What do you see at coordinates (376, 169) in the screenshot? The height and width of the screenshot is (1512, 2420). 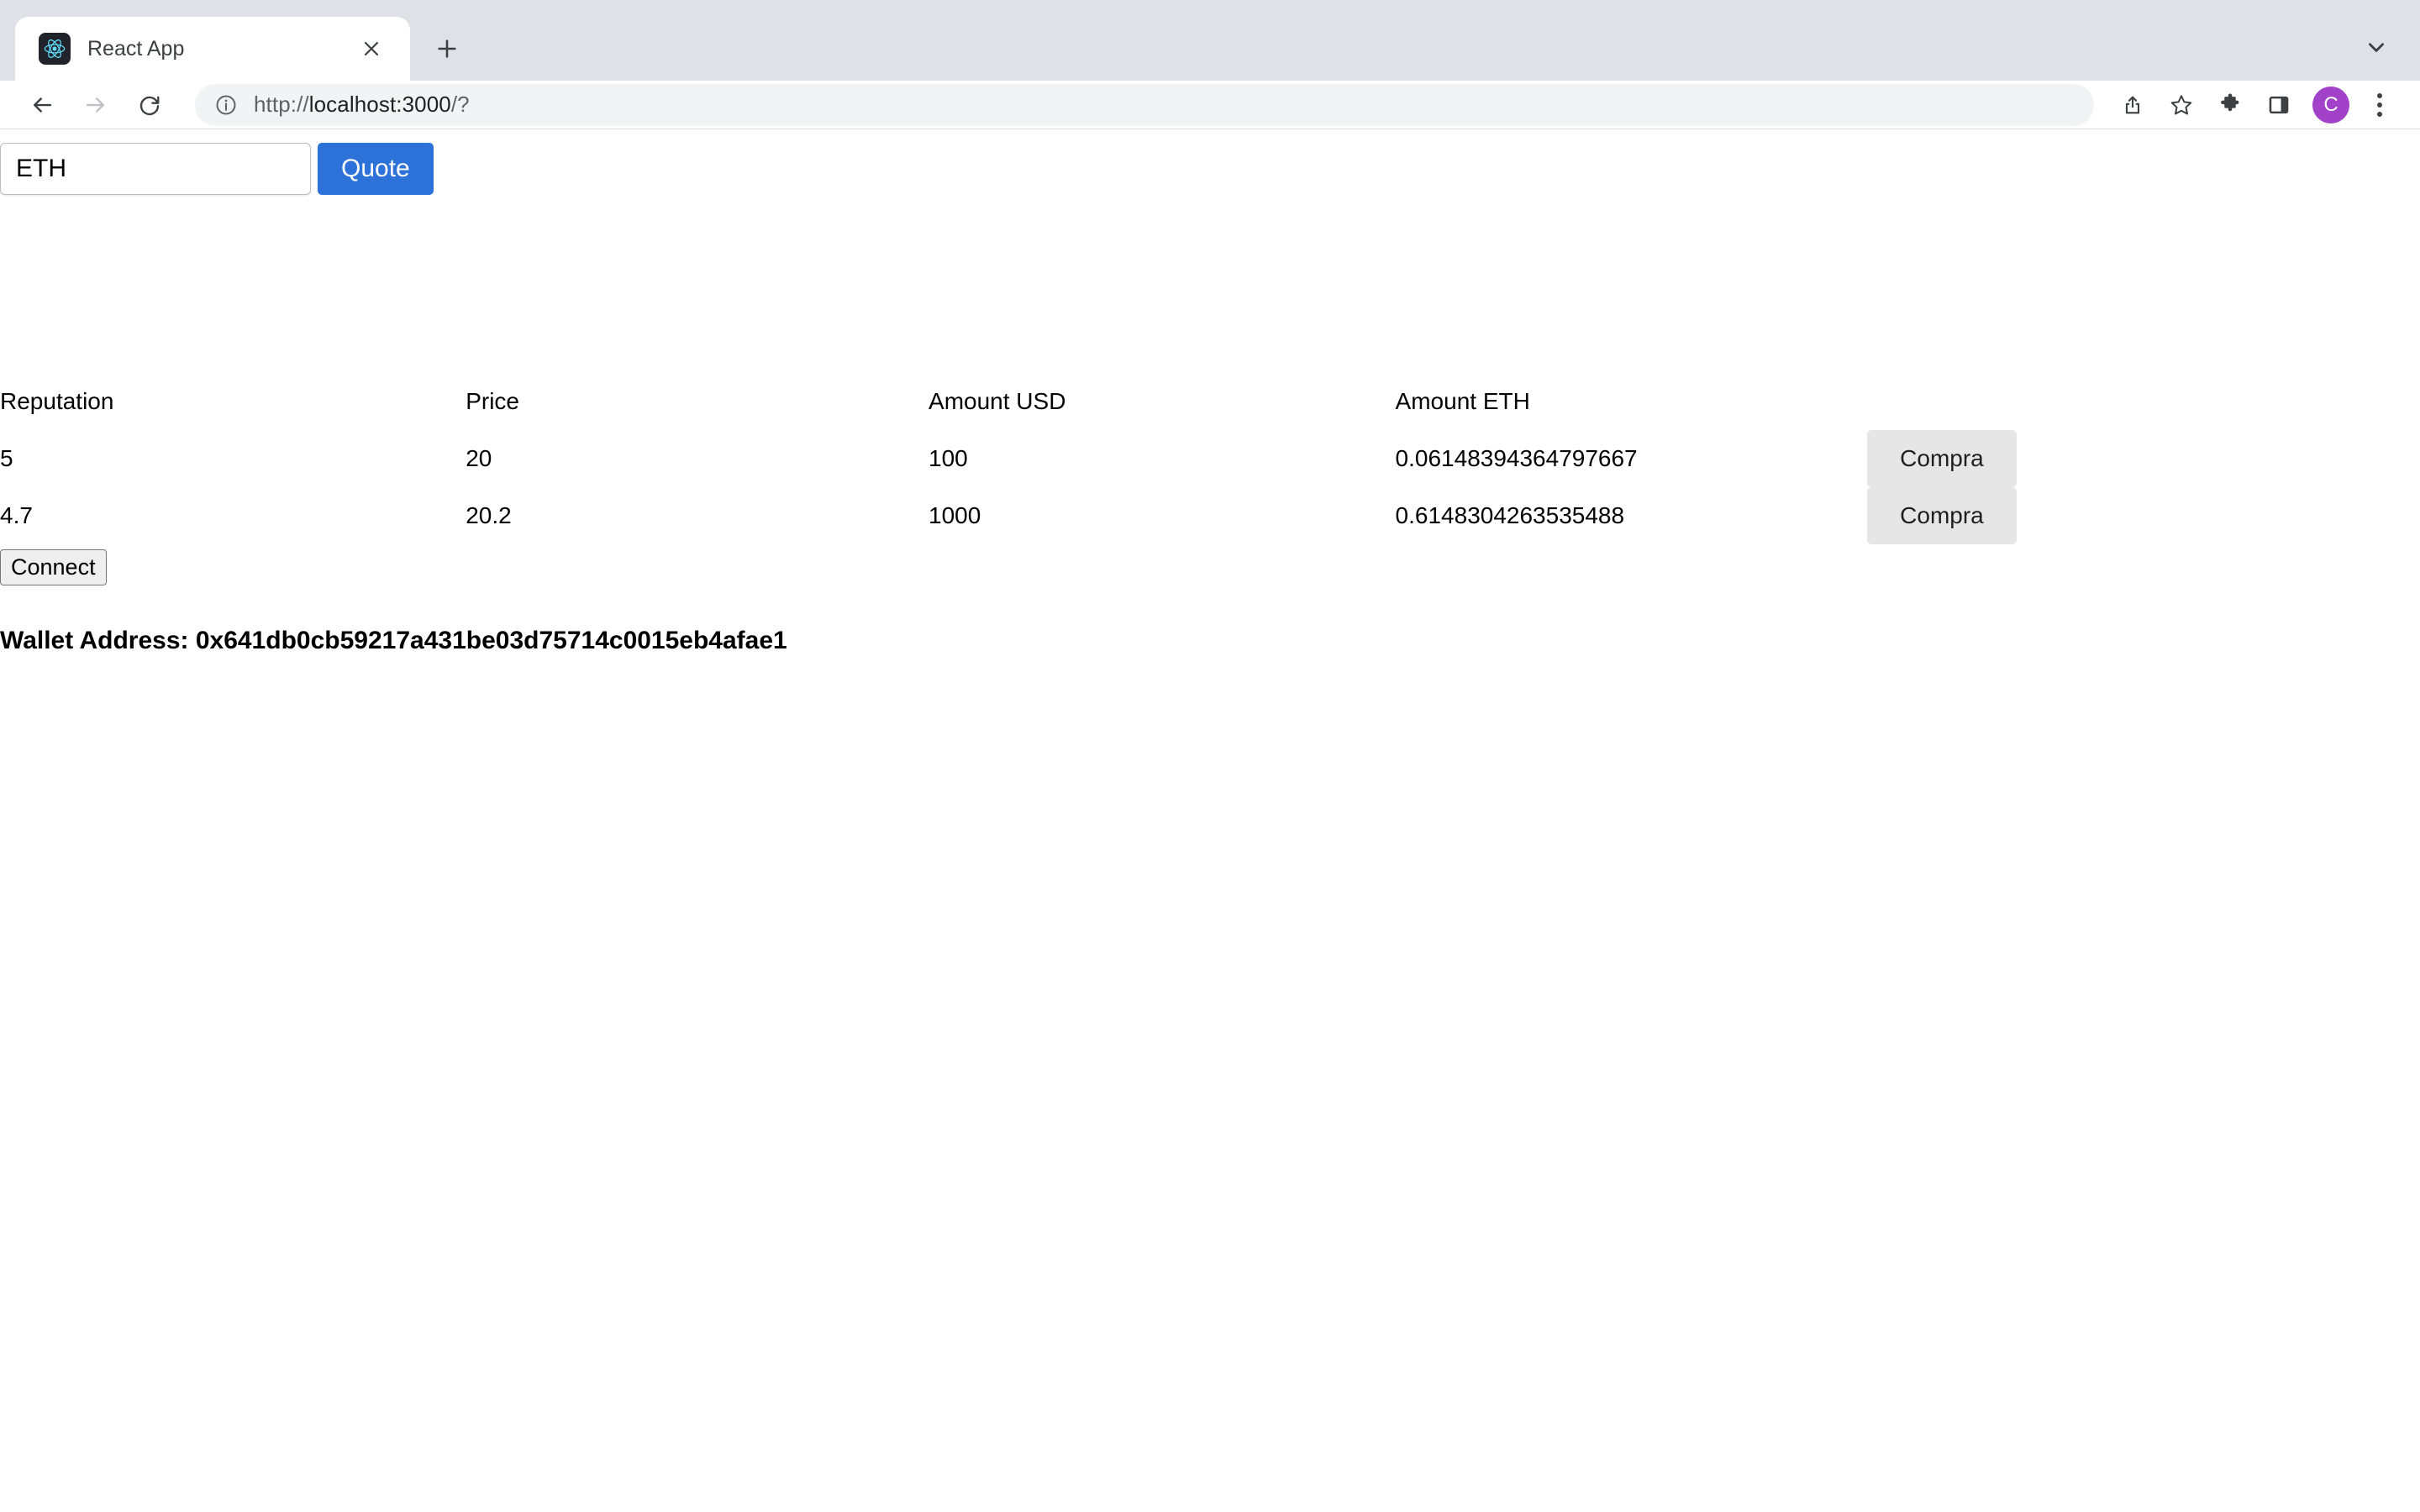 I see `quote-button: Quote` at bounding box center [376, 169].